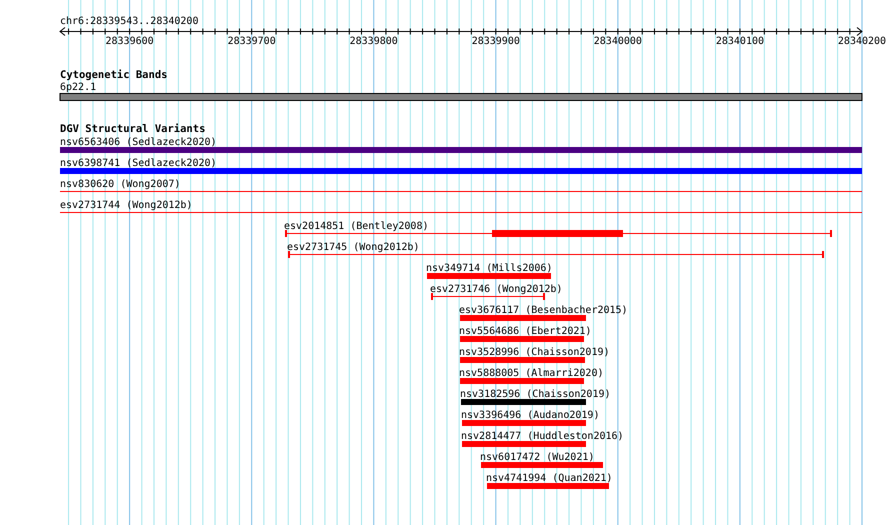 The height and width of the screenshot is (525, 890). What do you see at coordinates (133, 129) in the screenshot?
I see `track-title: DGV Structural Variants` at bounding box center [133, 129].